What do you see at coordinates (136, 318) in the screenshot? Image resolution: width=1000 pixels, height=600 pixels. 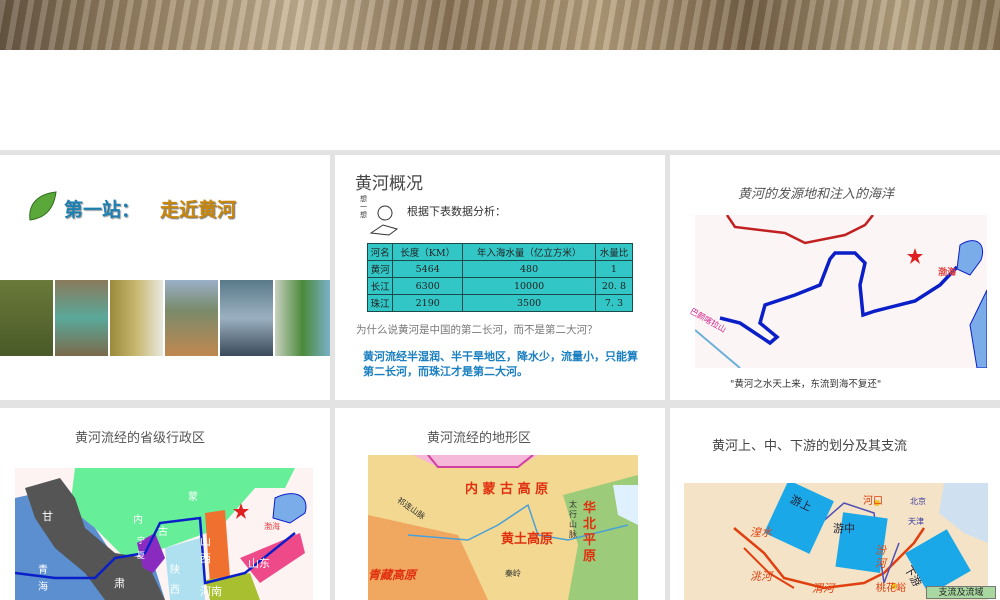 I see `photo-waterfall` at bounding box center [136, 318].